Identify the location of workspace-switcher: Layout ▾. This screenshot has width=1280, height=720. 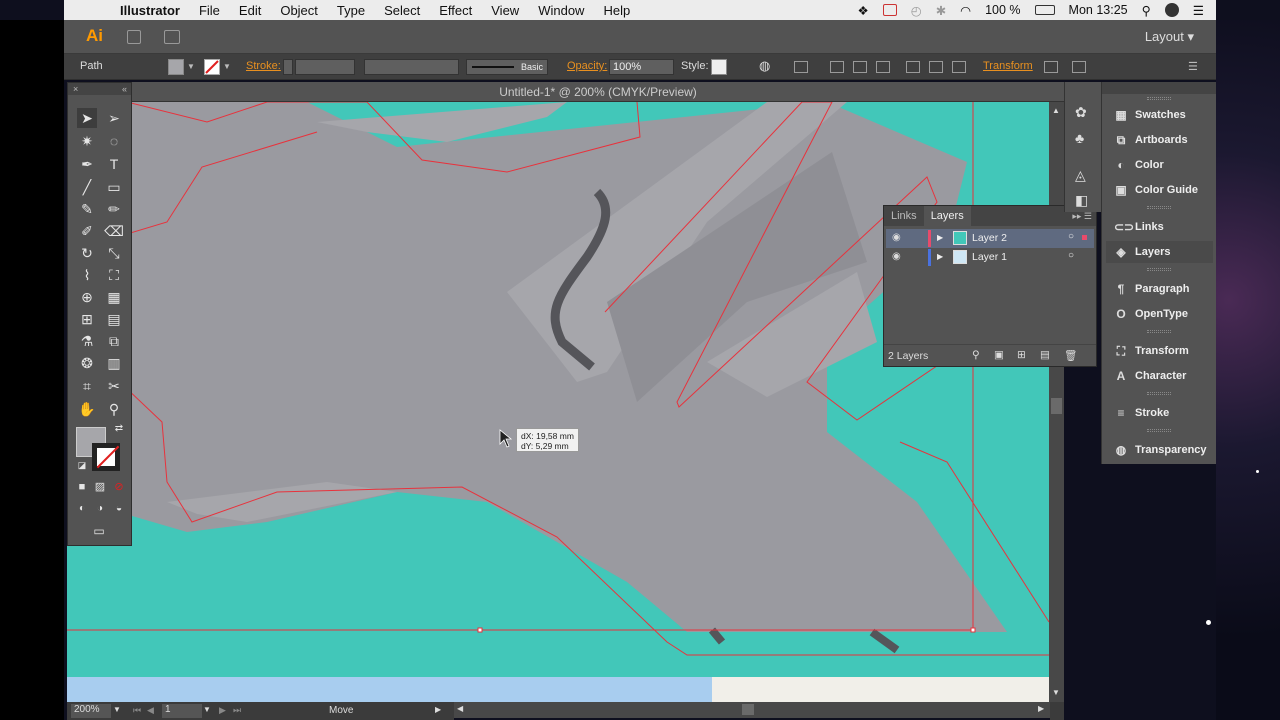
(1169, 37).